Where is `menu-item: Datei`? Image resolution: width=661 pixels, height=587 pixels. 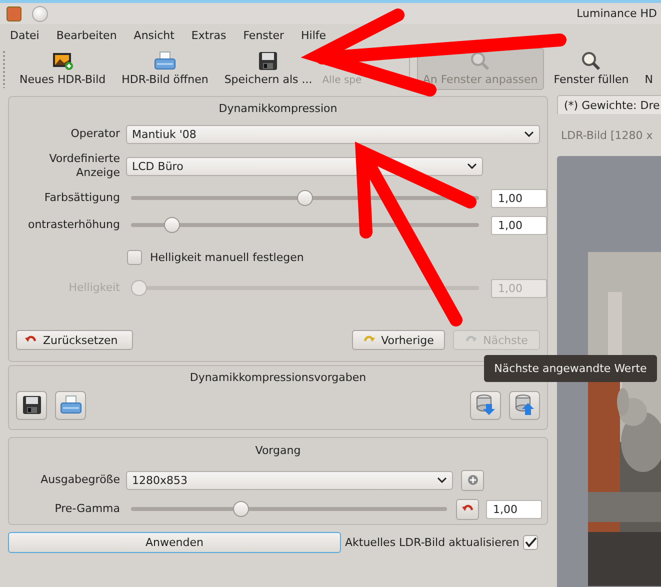 menu-item: Datei is located at coordinates (25, 35).